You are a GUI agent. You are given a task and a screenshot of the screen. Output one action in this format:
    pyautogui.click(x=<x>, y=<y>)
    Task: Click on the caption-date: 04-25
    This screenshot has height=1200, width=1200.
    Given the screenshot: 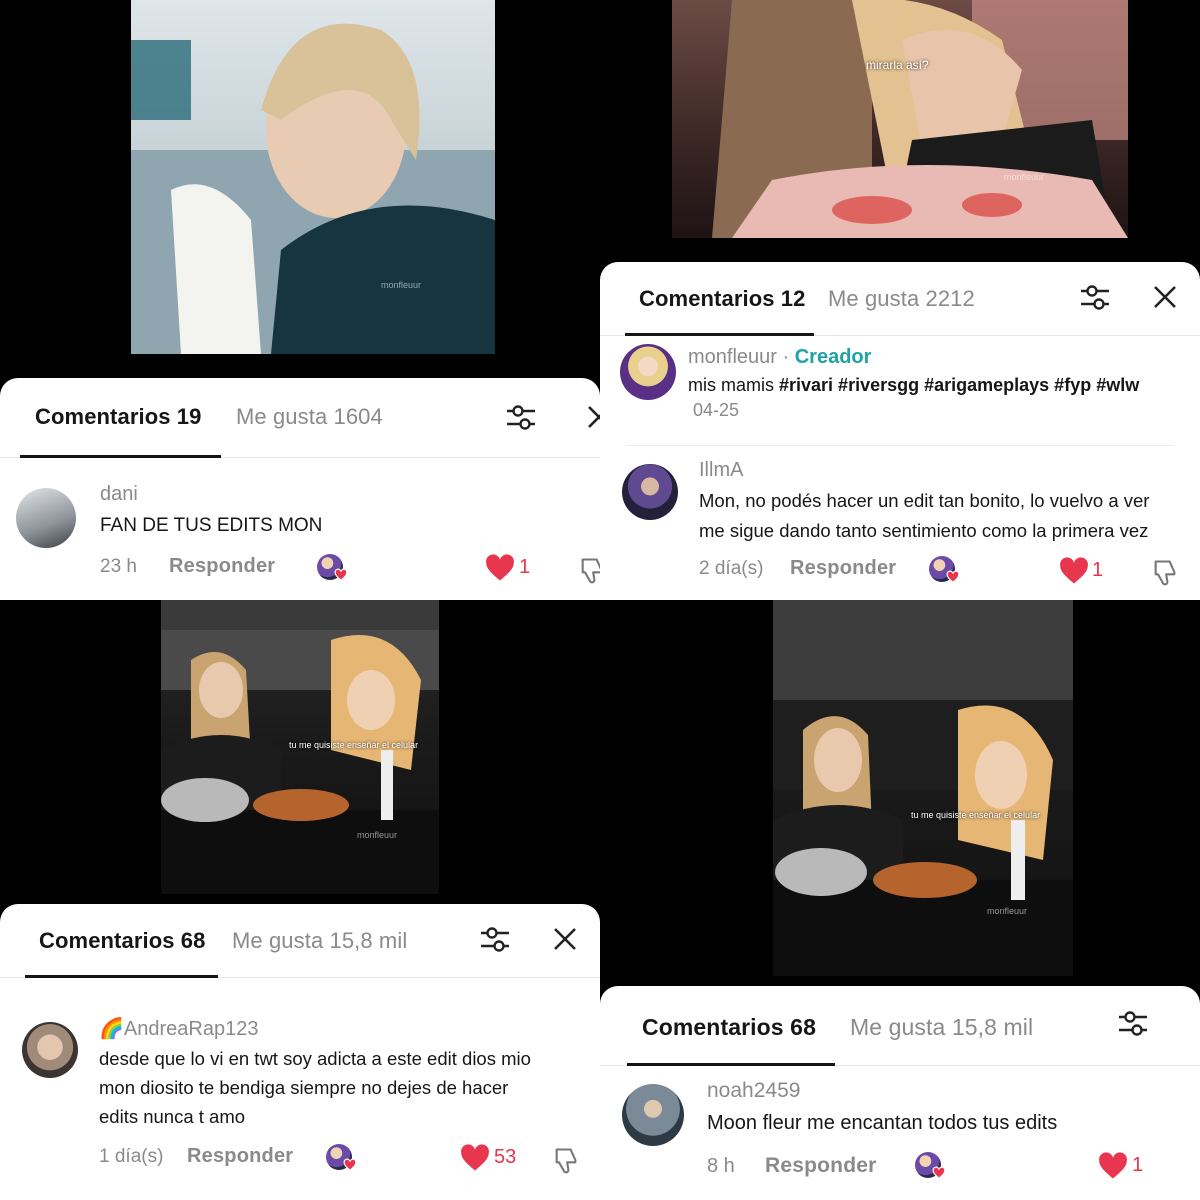 What is the action you would take?
    pyautogui.click(x=716, y=410)
    